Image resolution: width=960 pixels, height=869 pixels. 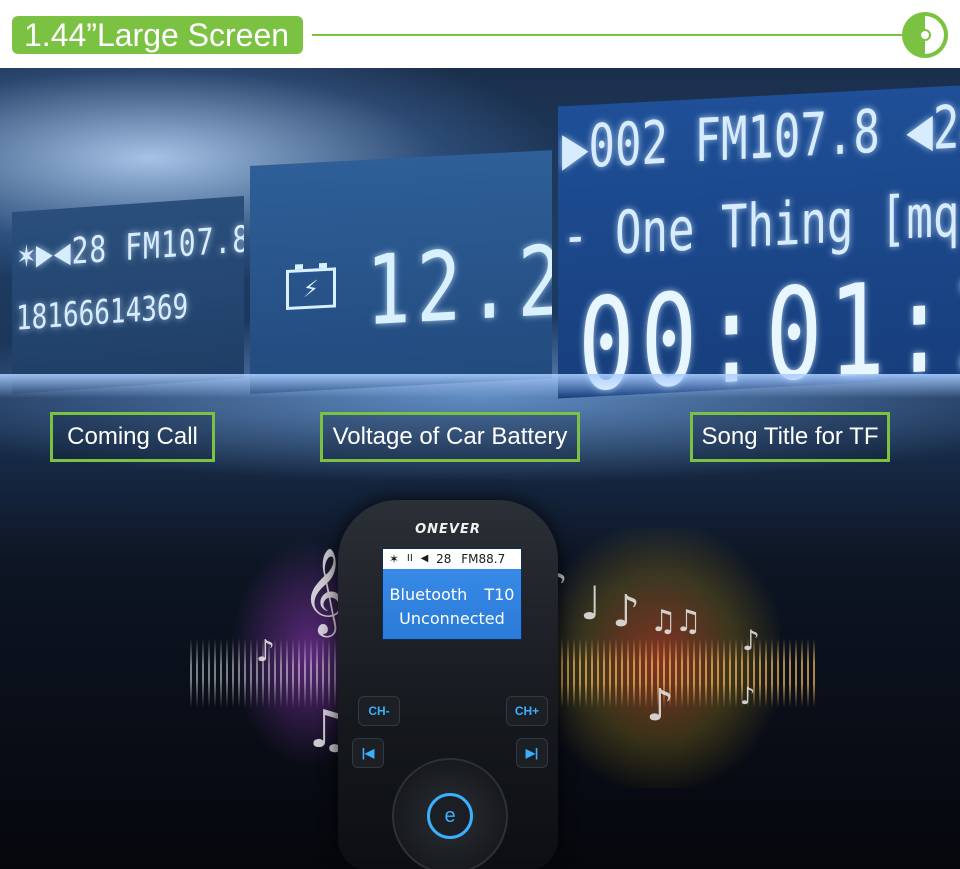 What do you see at coordinates (424, 558) in the screenshot?
I see `volume-icon: ◀` at bounding box center [424, 558].